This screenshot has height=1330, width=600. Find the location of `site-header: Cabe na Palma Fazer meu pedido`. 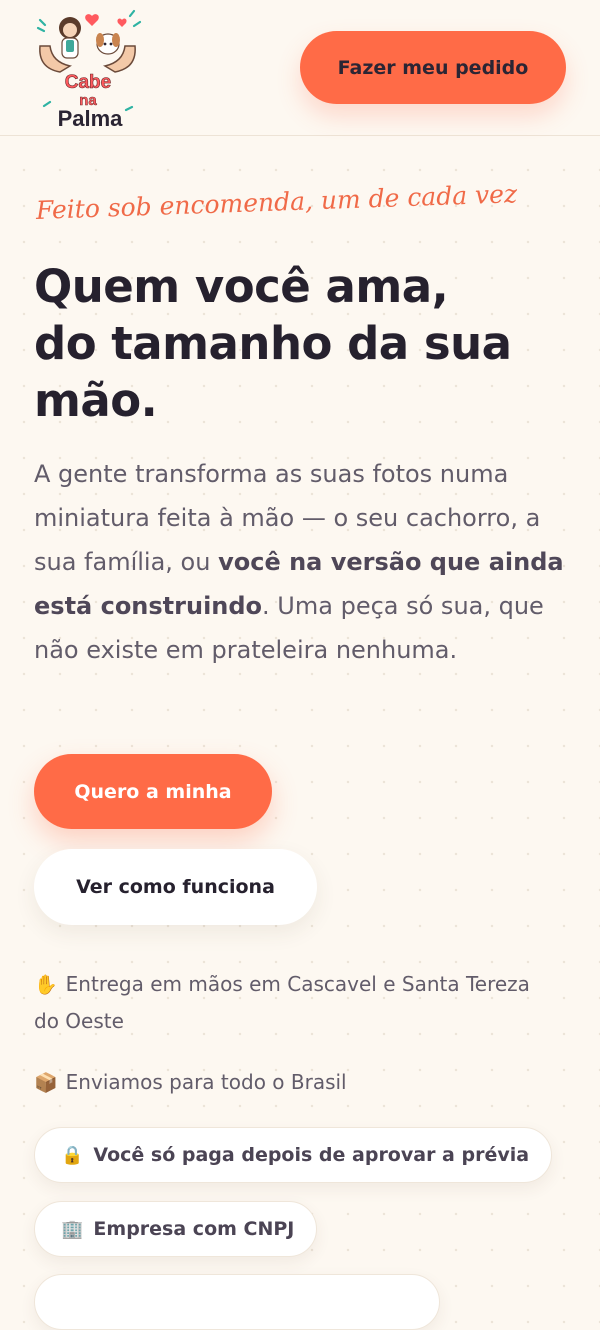

site-header: Cabe na Palma Fazer meu pedido is located at coordinates (300, 68).